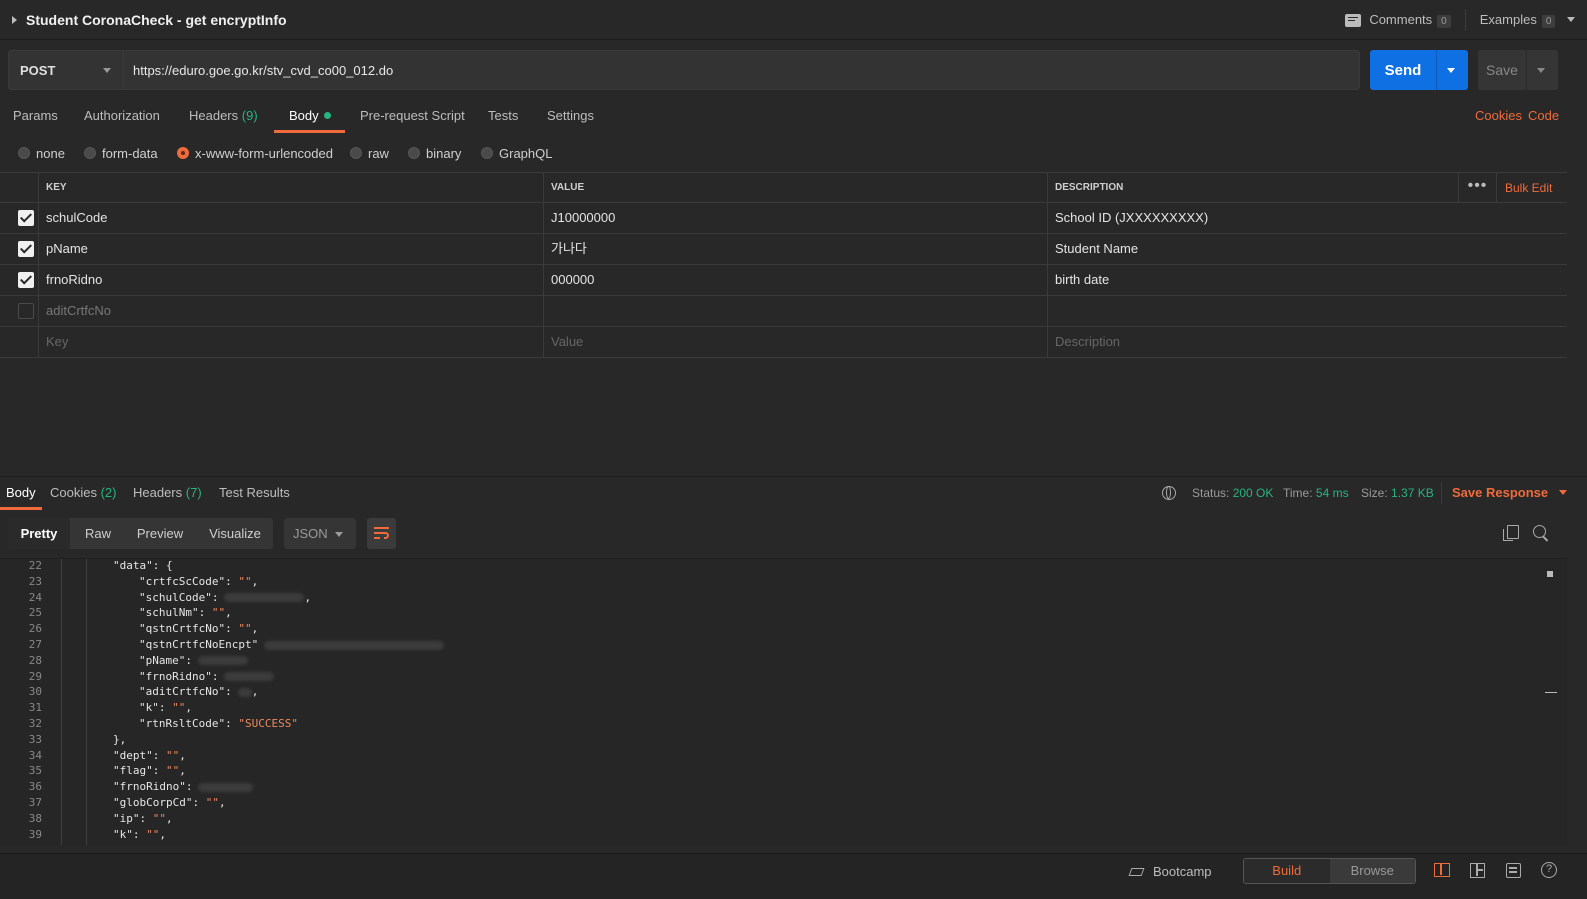 The image size is (1587, 899). What do you see at coordinates (1307, 218) in the screenshot?
I see `param-description: School ID (JXXXXXXXXX)` at bounding box center [1307, 218].